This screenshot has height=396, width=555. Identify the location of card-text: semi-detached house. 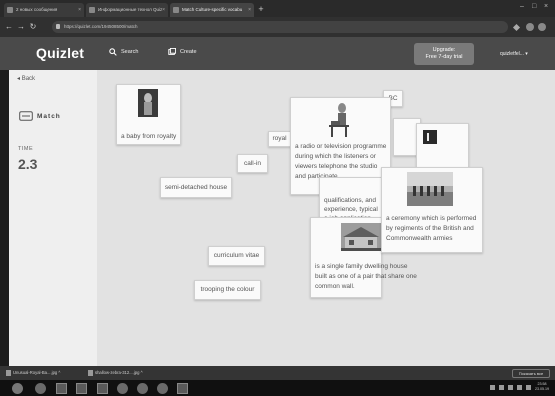
(196, 187).